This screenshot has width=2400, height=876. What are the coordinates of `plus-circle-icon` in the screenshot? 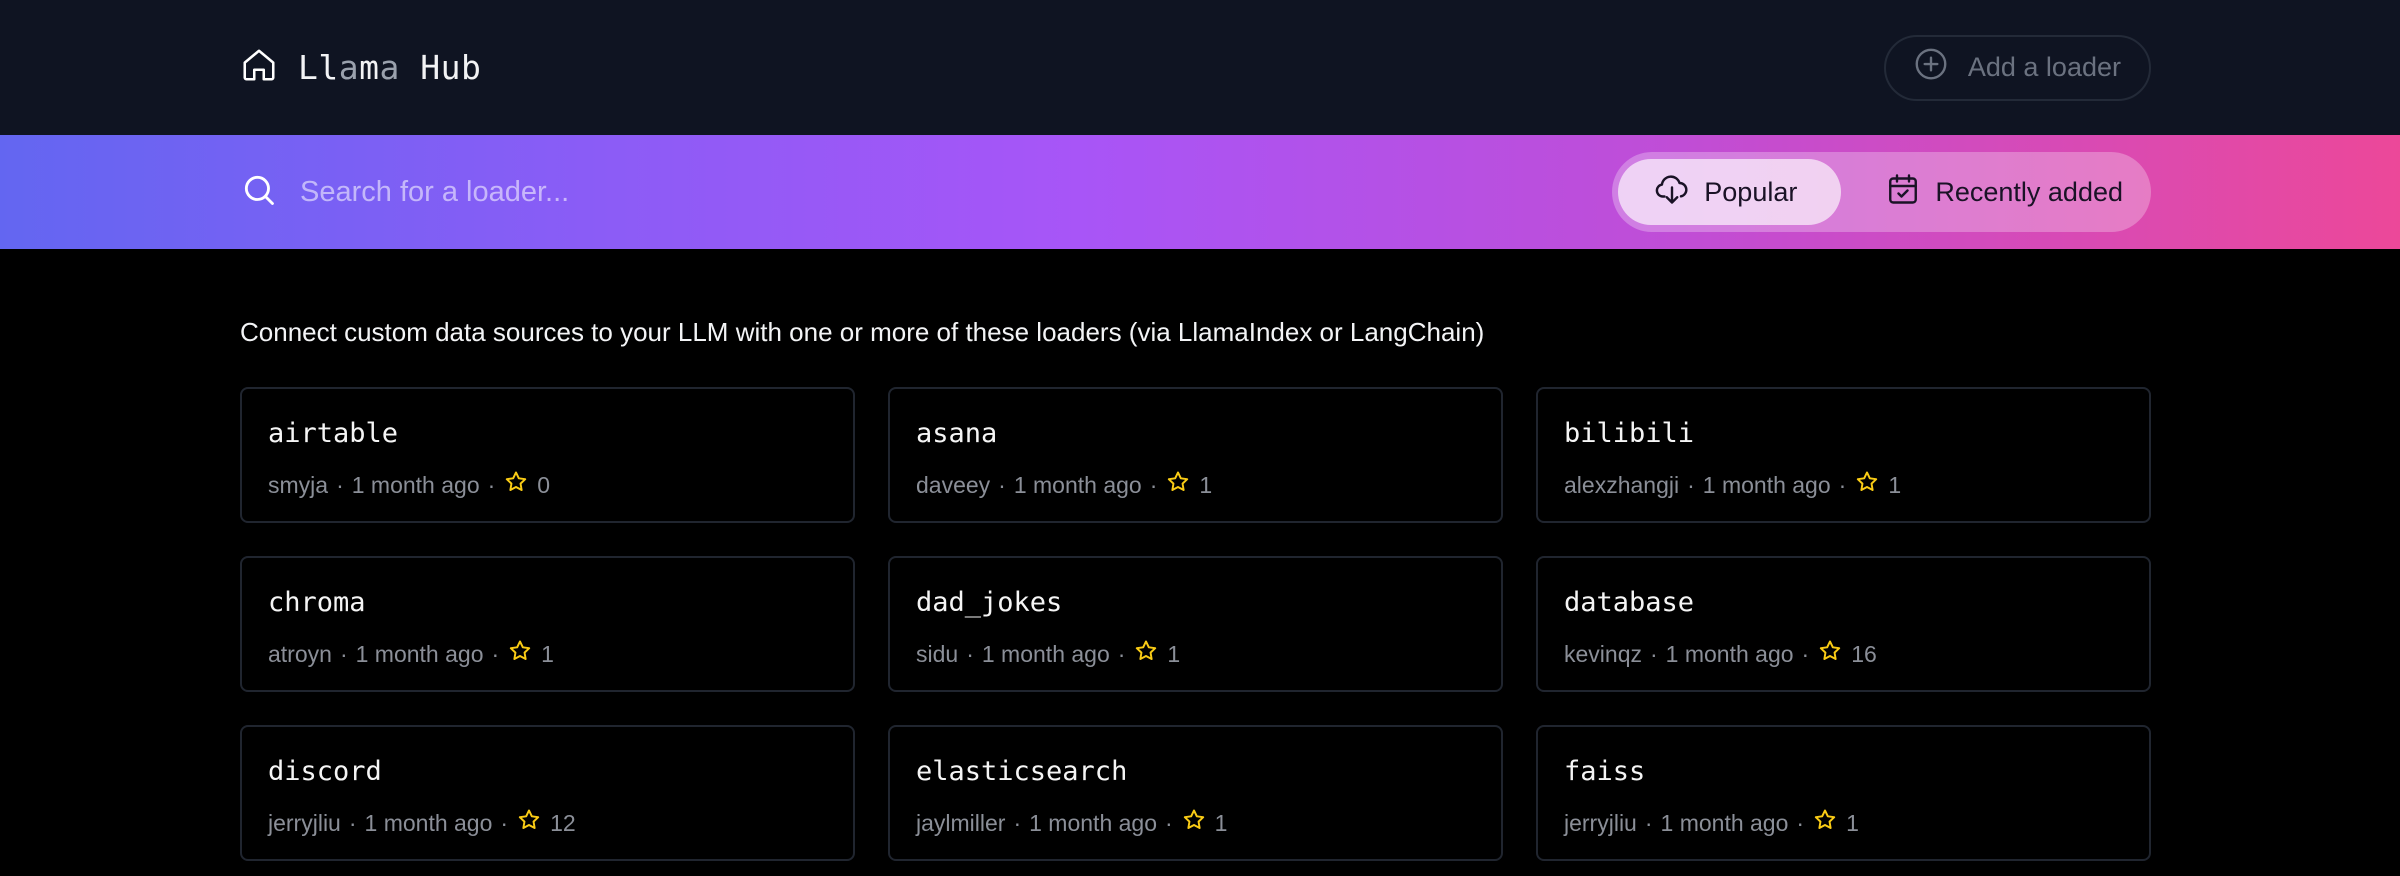 It's located at (1931, 67).